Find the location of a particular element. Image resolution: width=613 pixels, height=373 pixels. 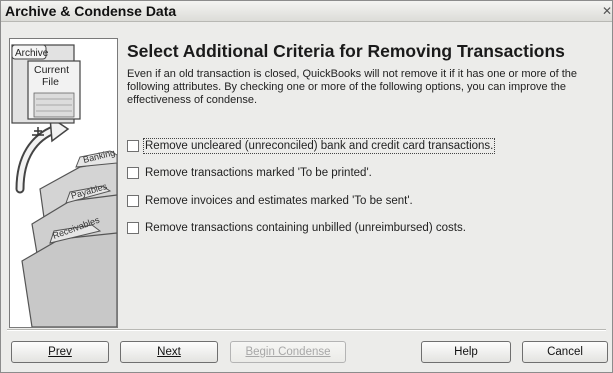

folder-label-current: Current is located at coordinates (51, 70).